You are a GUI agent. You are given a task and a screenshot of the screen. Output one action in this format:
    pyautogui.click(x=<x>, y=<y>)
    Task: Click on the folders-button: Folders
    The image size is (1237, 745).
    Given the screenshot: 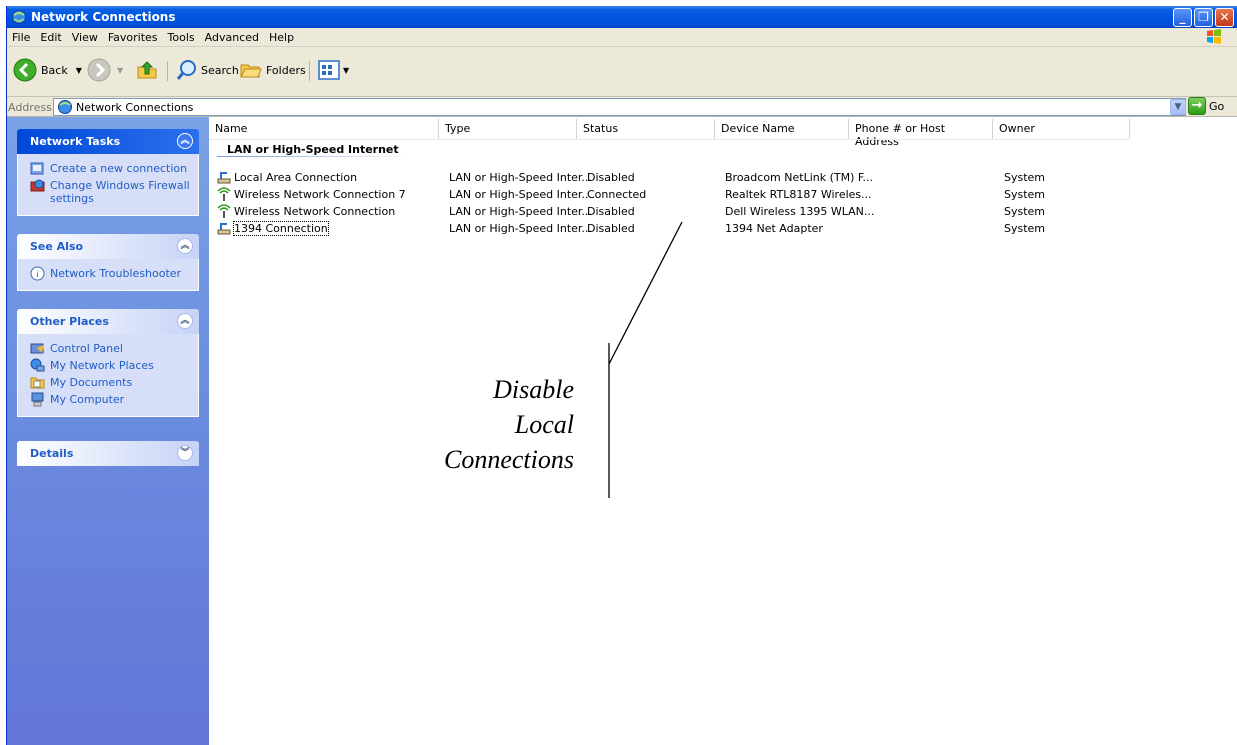 What is the action you would take?
    pyautogui.click(x=272, y=70)
    